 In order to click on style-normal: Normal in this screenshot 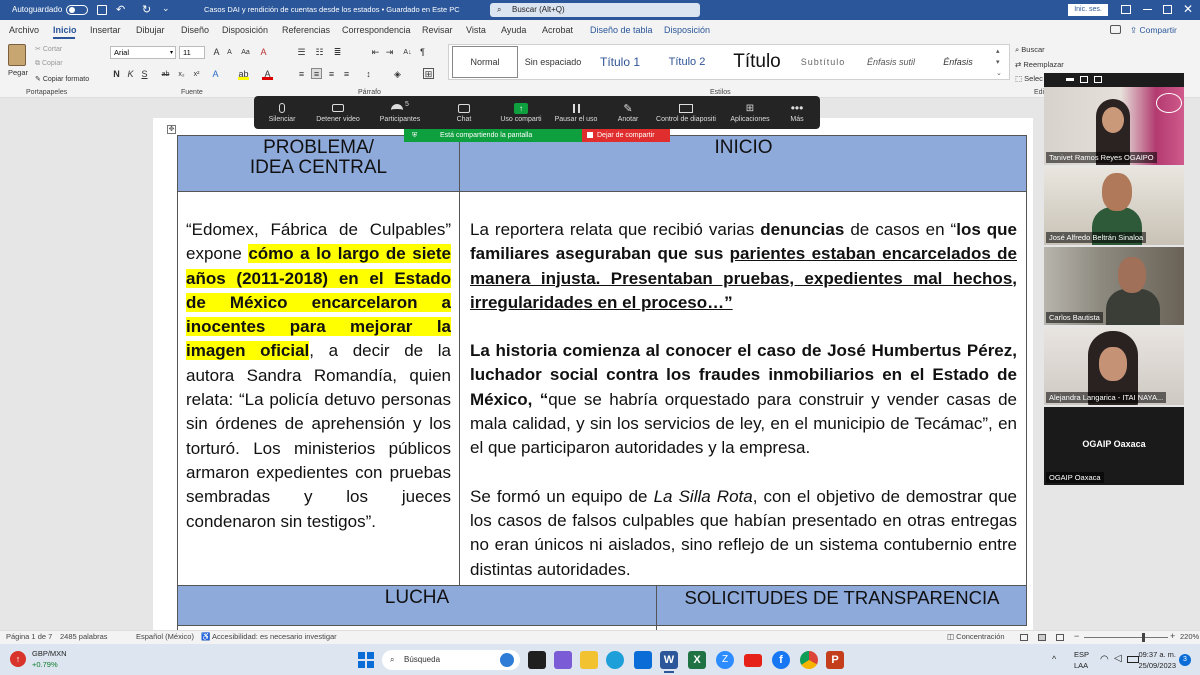, I will do `click(485, 62)`.